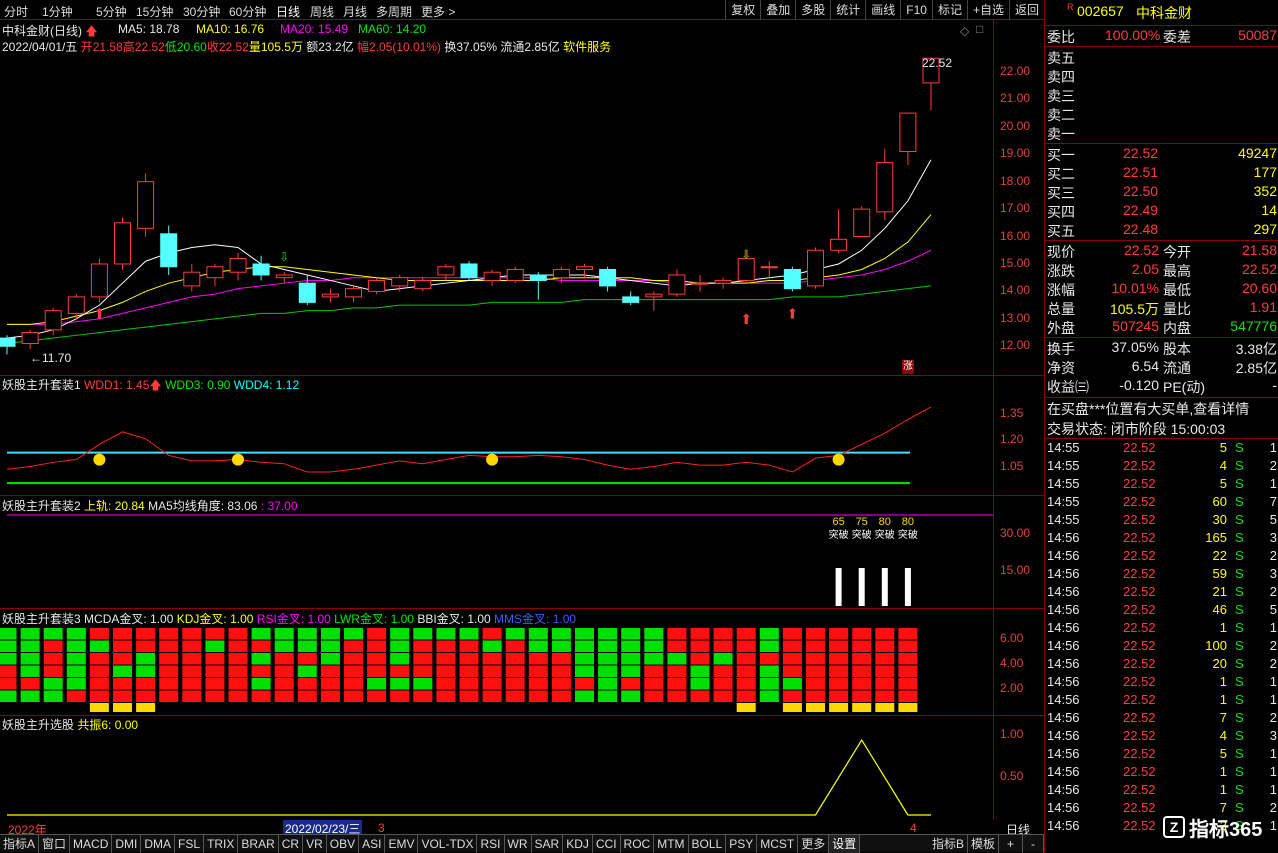 The height and width of the screenshot is (853, 1278). What do you see at coordinates (607, 844) in the screenshot?
I see `tab-18: CCI` at bounding box center [607, 844].